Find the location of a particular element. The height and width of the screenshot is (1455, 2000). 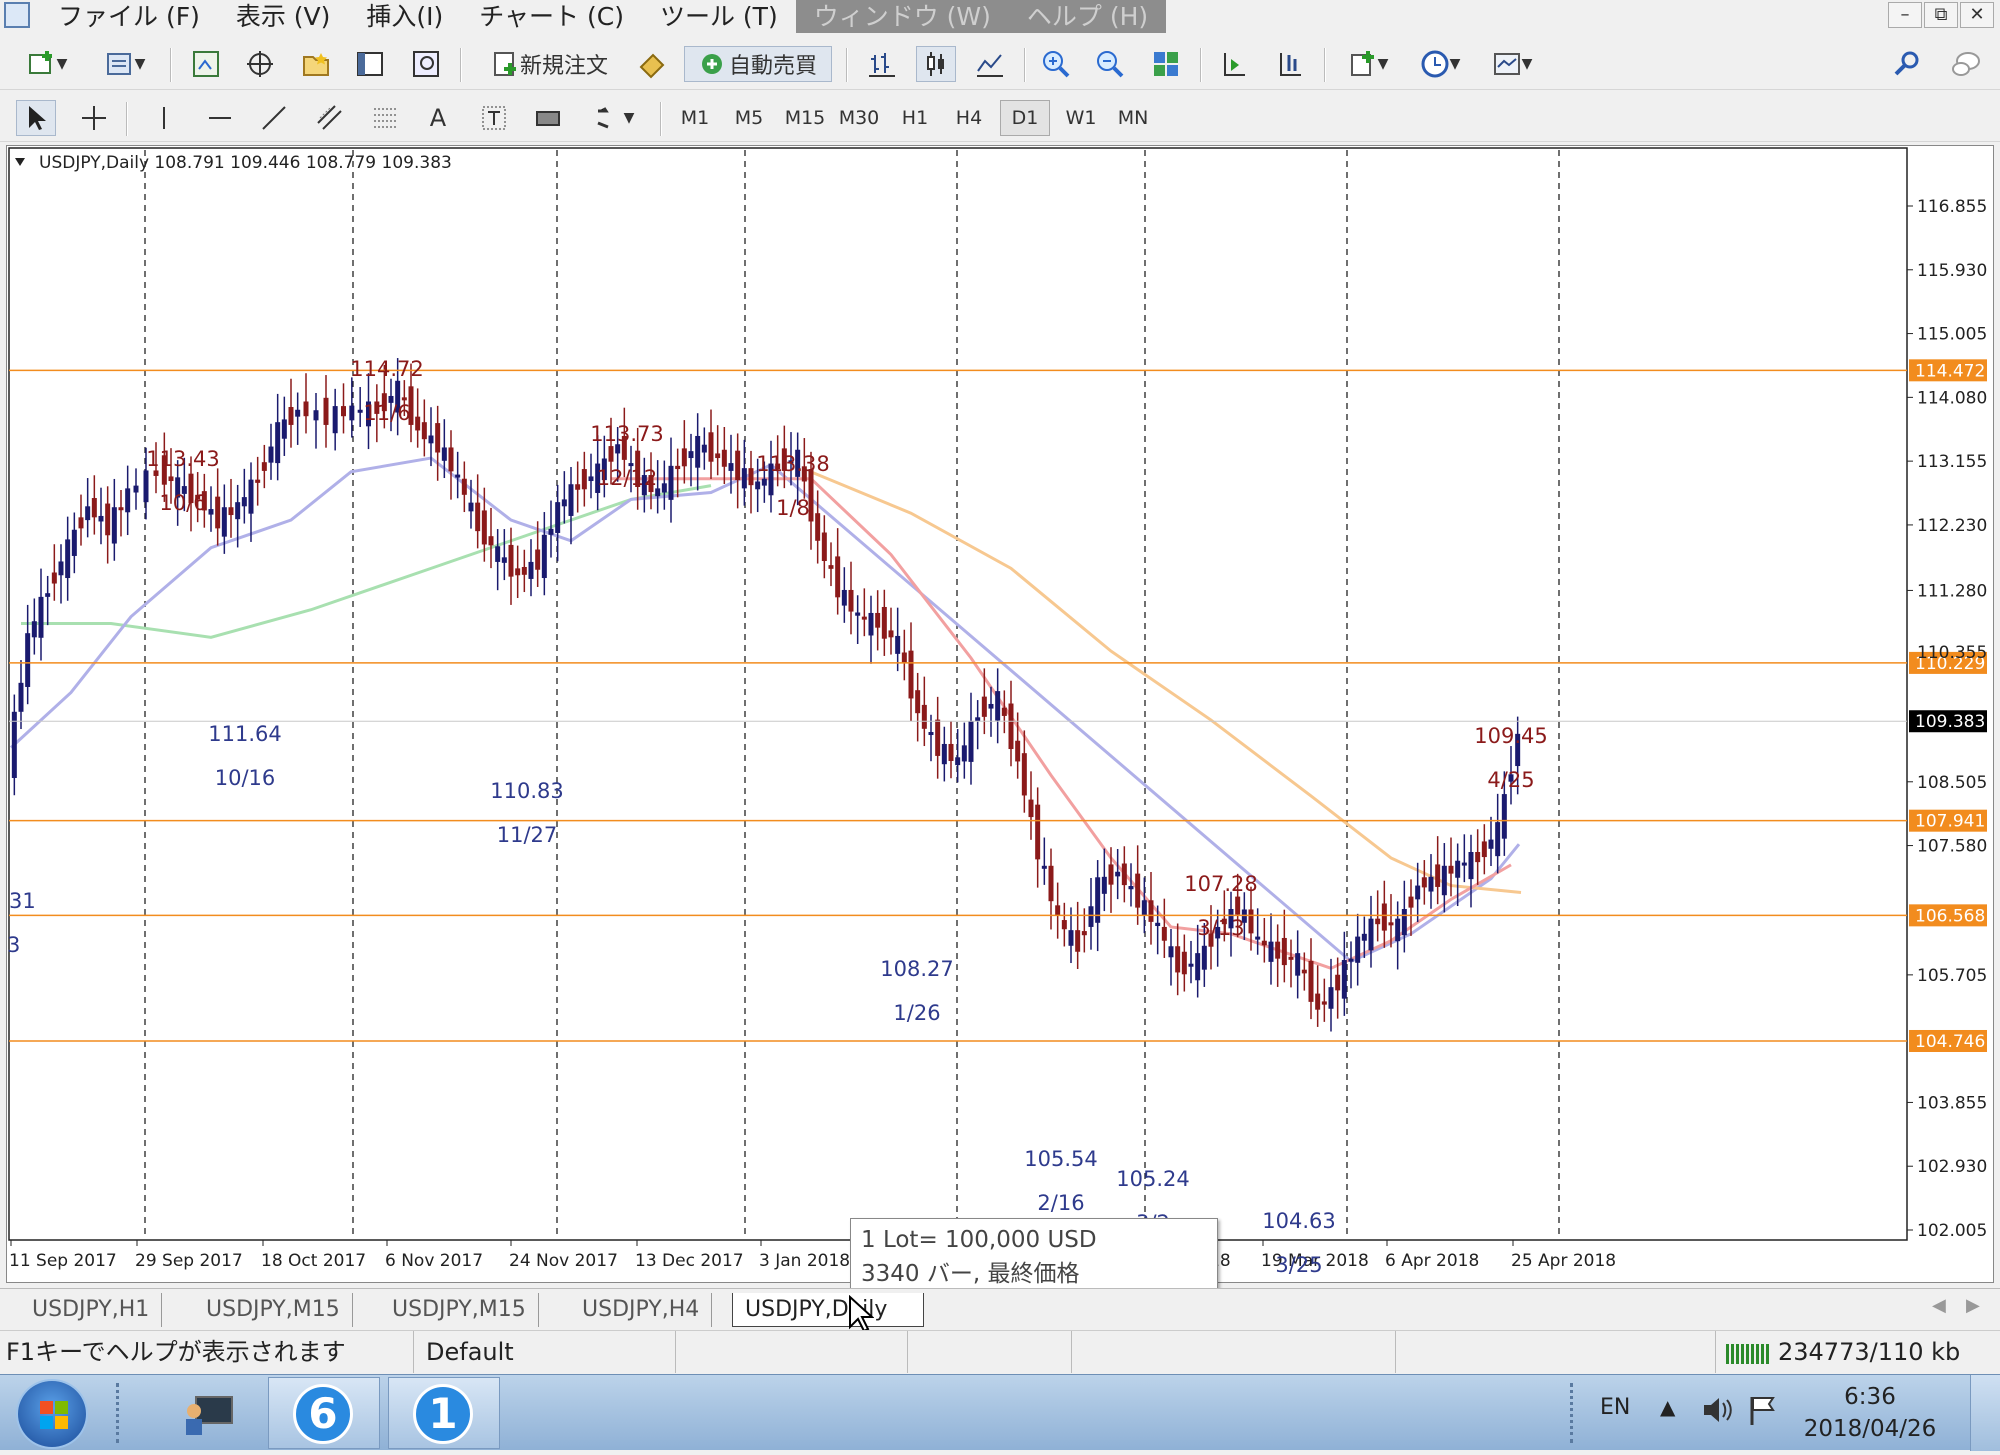

fibonacci-button is located at coordinates (386, 118).